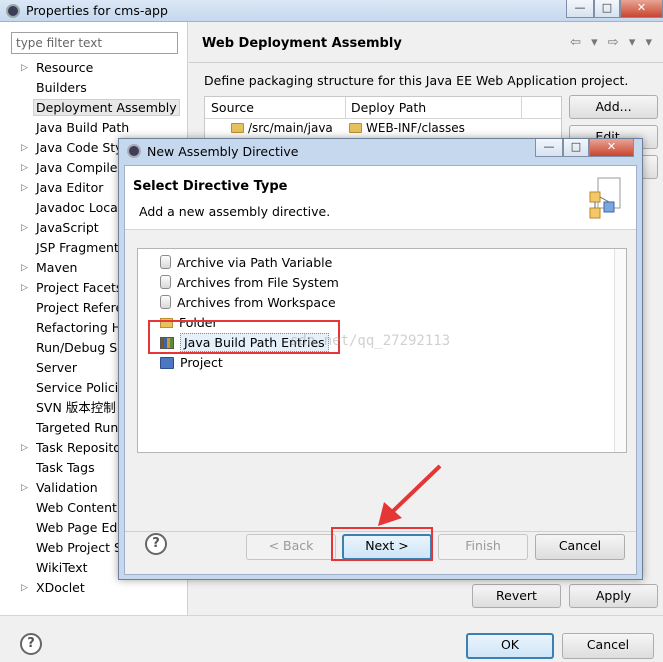  I want to click on dialog-title: New Assembly Directive, so click(223, 151).